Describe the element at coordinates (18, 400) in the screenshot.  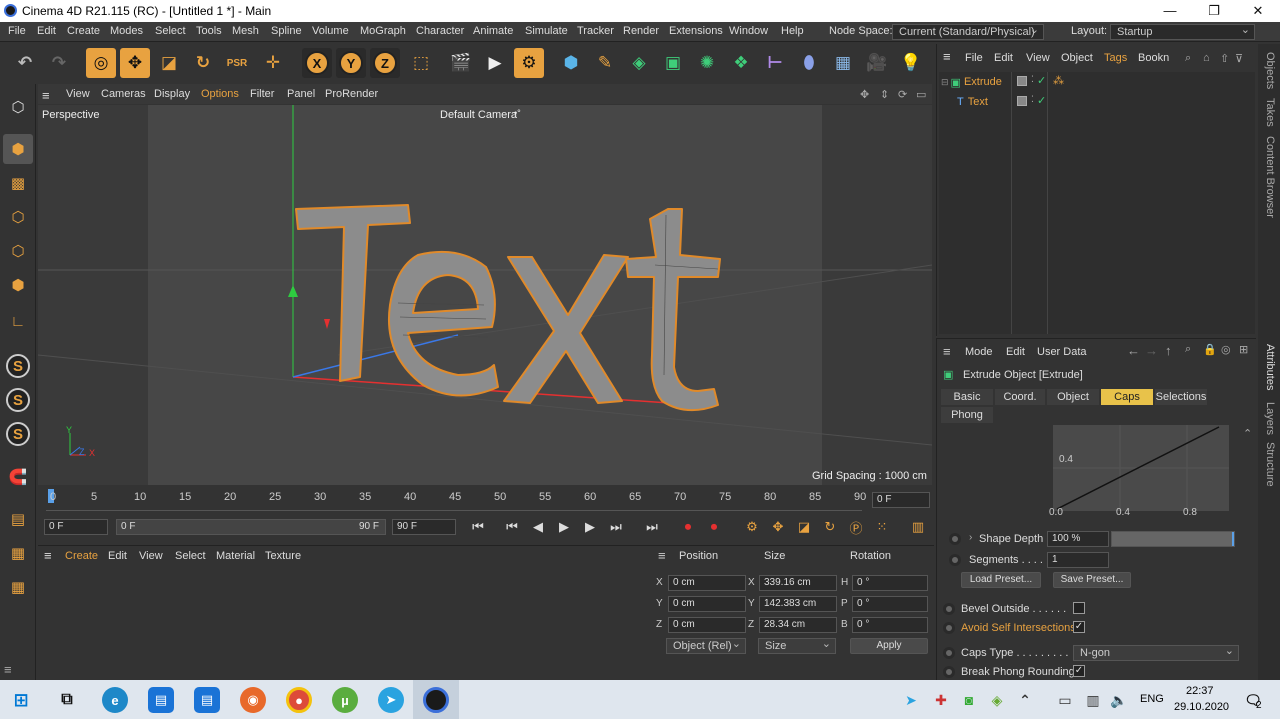
I see `snap-settings-icon: S` at that location.